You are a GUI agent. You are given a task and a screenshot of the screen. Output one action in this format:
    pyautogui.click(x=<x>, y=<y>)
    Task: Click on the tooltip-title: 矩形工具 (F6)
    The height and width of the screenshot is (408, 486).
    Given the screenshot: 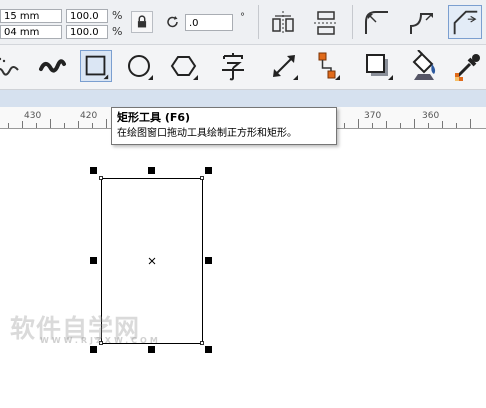 What is the action you would take?
    pyautogui.click(x=154, y=117)
    